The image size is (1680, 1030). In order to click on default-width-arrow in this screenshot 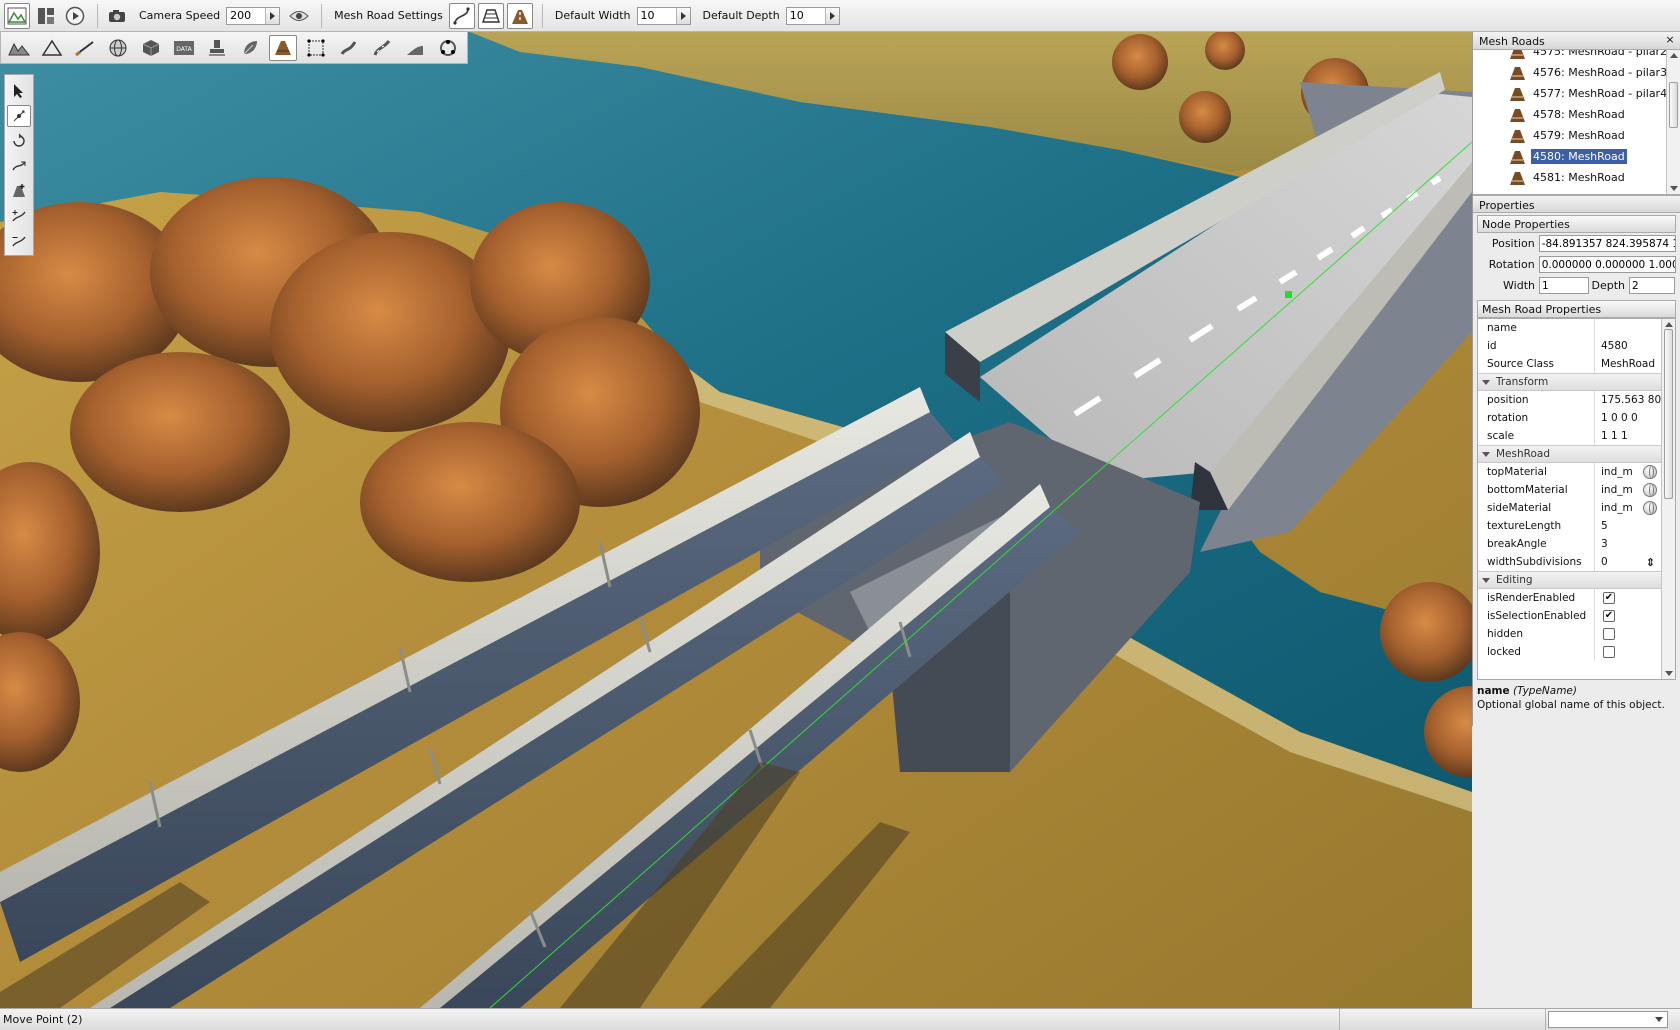, I will do `click(682, 15)`.